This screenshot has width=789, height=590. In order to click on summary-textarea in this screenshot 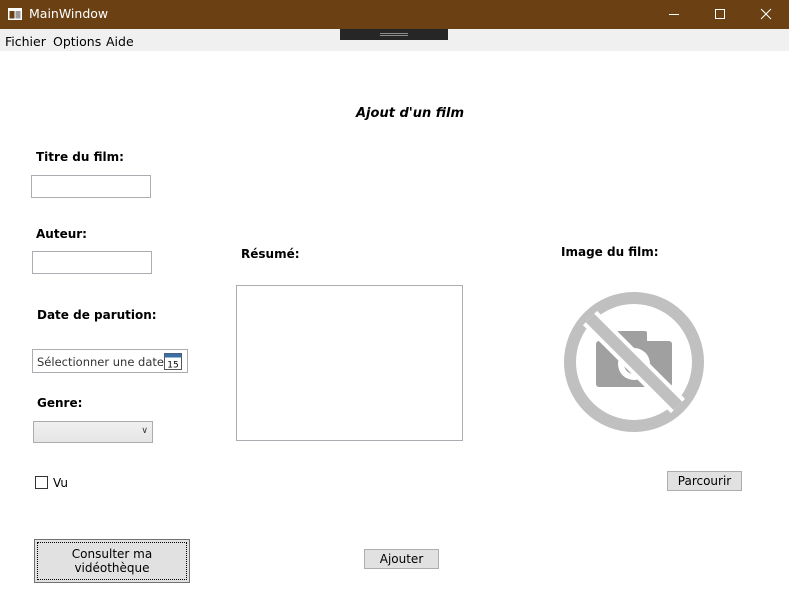, I will do `click(349, 363)`.